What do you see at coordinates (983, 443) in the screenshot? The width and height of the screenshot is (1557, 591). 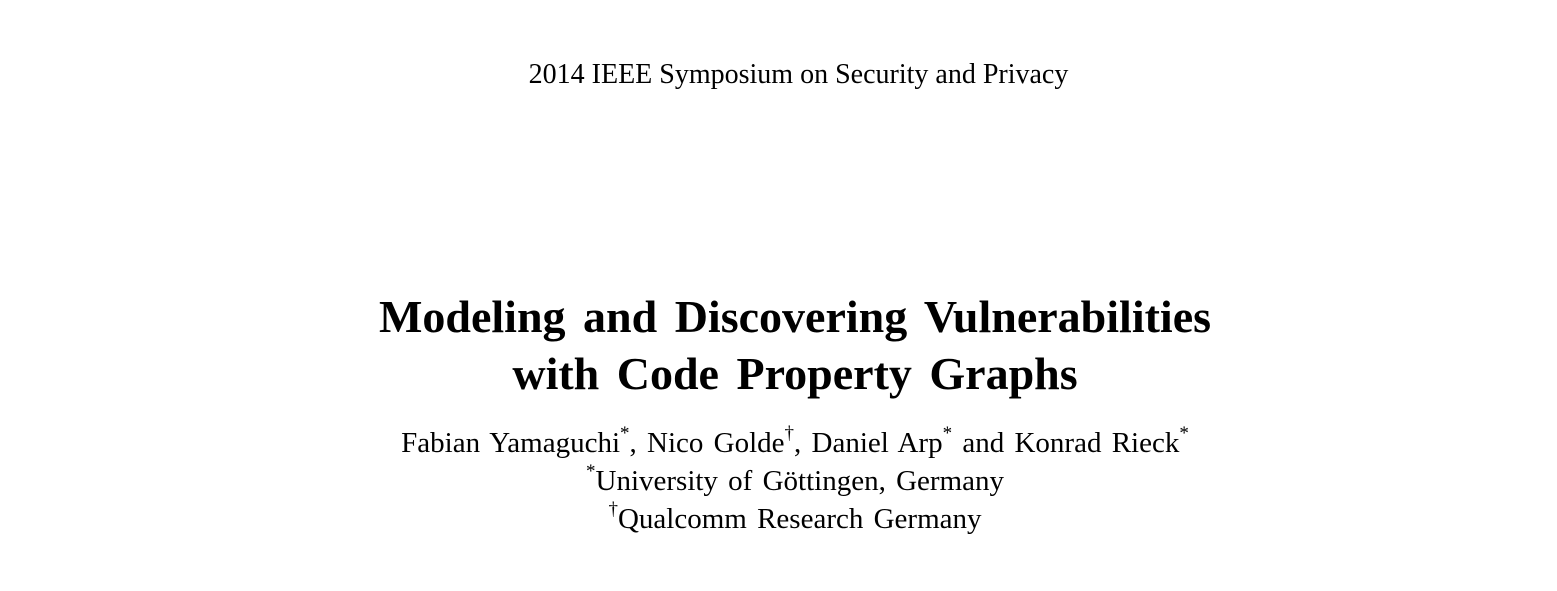 I see `author-separator: and` at bounding box center [983, 443].